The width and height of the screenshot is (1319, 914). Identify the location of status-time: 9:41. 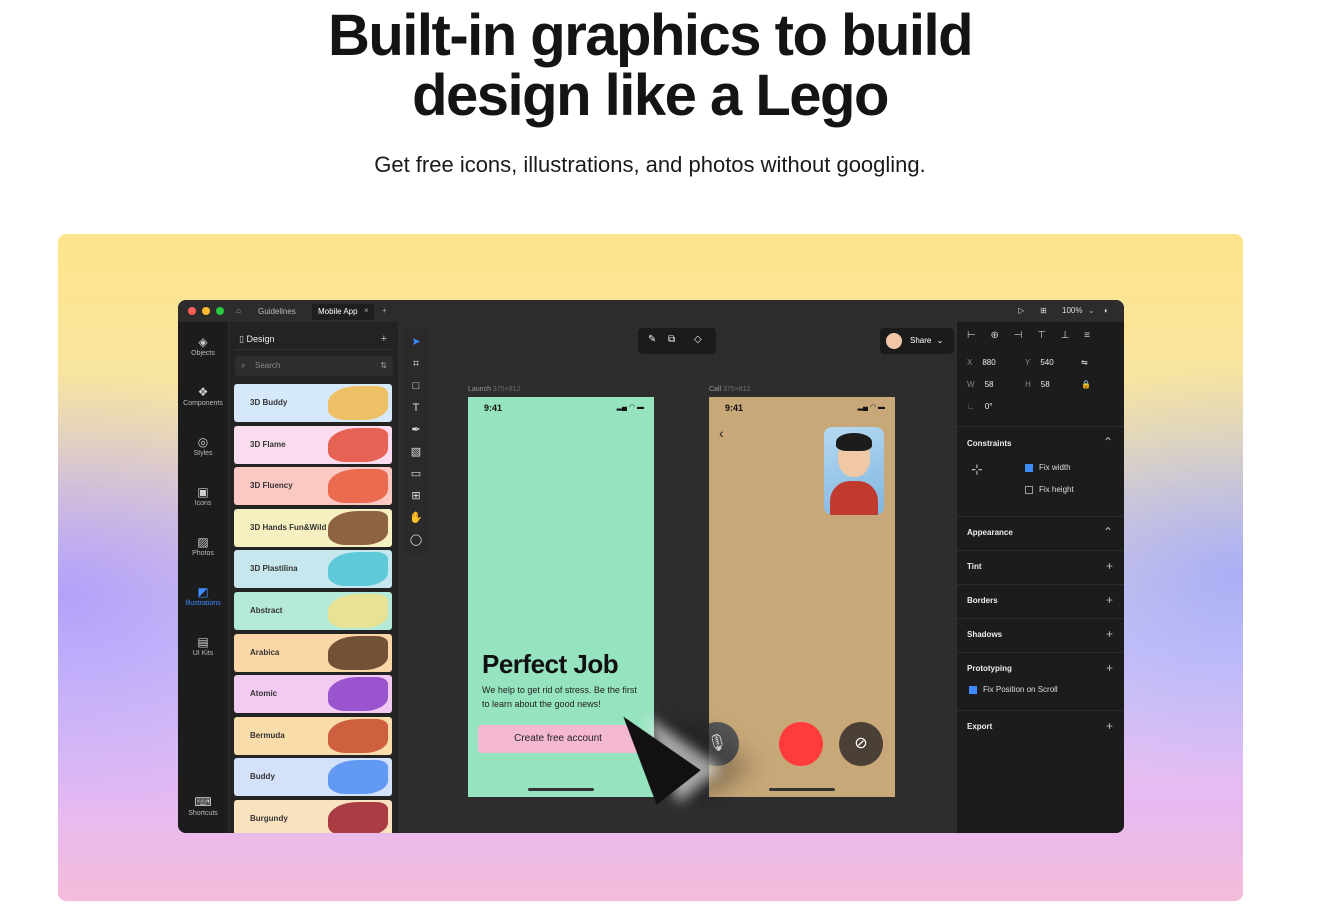
(493, 408).